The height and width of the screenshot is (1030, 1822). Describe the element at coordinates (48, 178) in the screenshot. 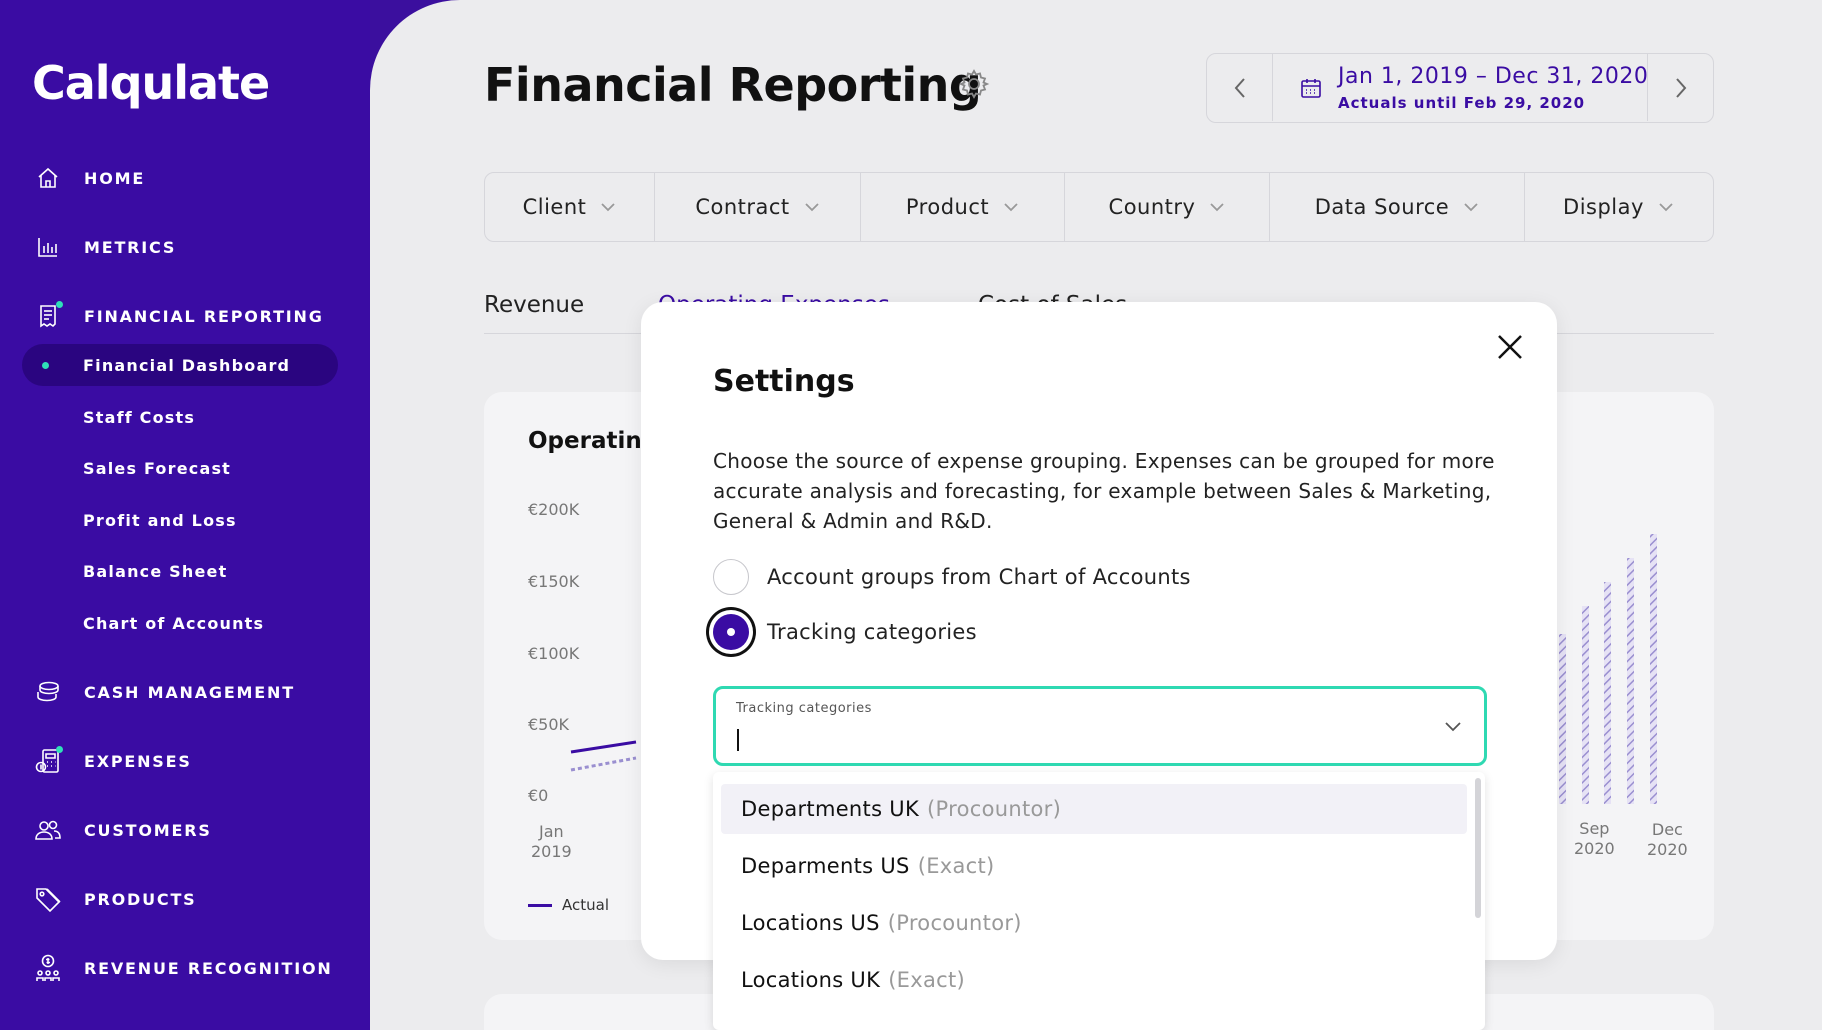

I see `home-icon` at that location.